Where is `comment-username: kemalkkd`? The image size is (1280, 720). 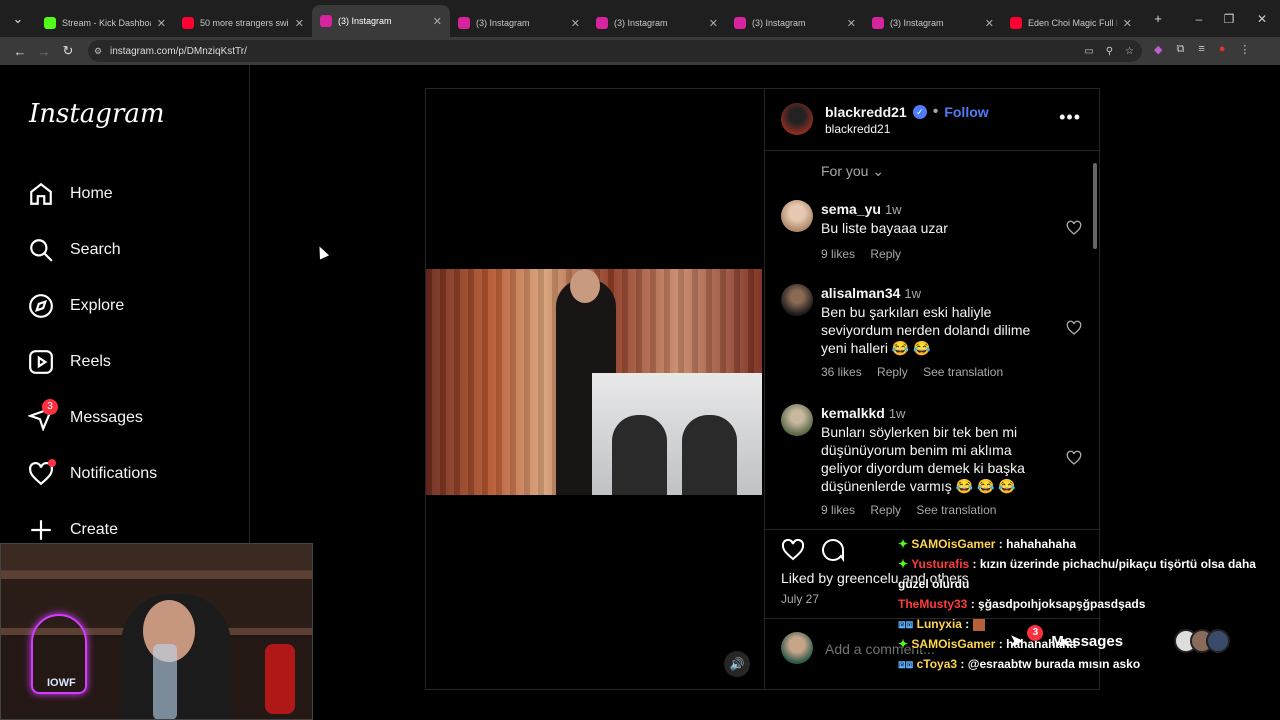
comment-username: kemalkkd is located at coordinates (853, 413).